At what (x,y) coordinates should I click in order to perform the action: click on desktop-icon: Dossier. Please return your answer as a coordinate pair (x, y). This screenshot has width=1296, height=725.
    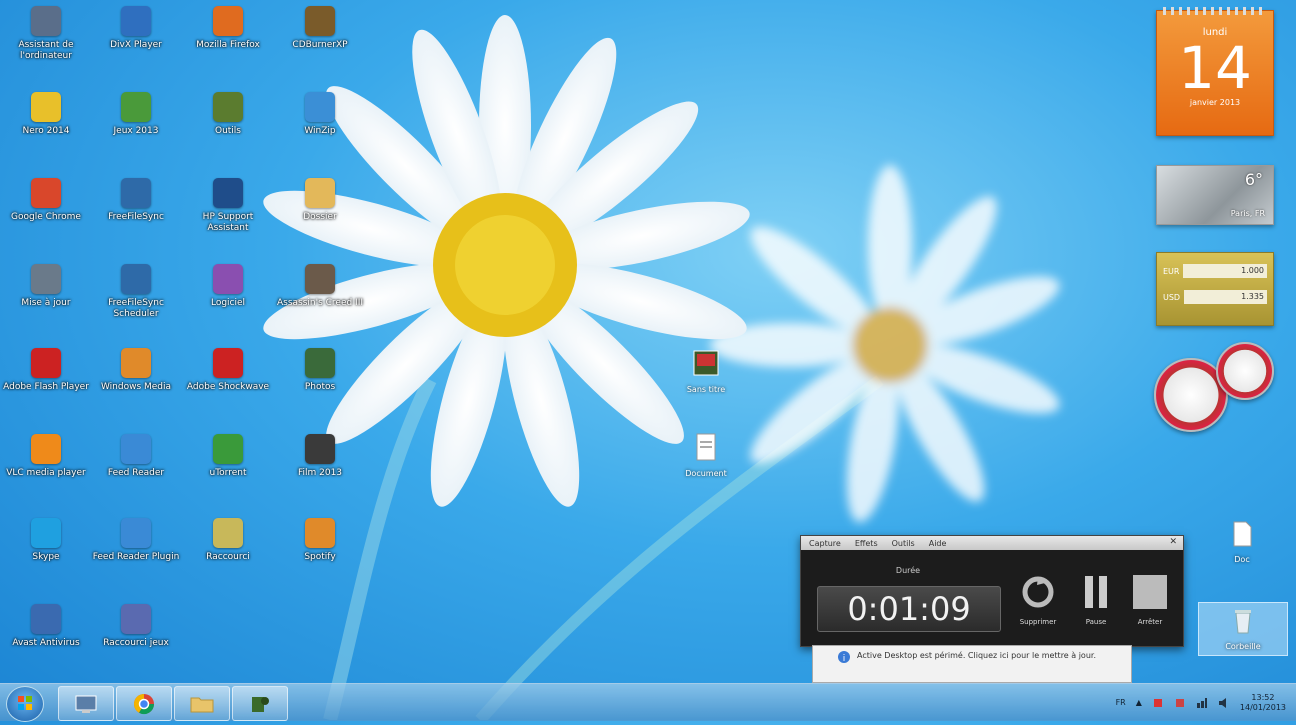
    Looking at the image, I should click on (320, 200).